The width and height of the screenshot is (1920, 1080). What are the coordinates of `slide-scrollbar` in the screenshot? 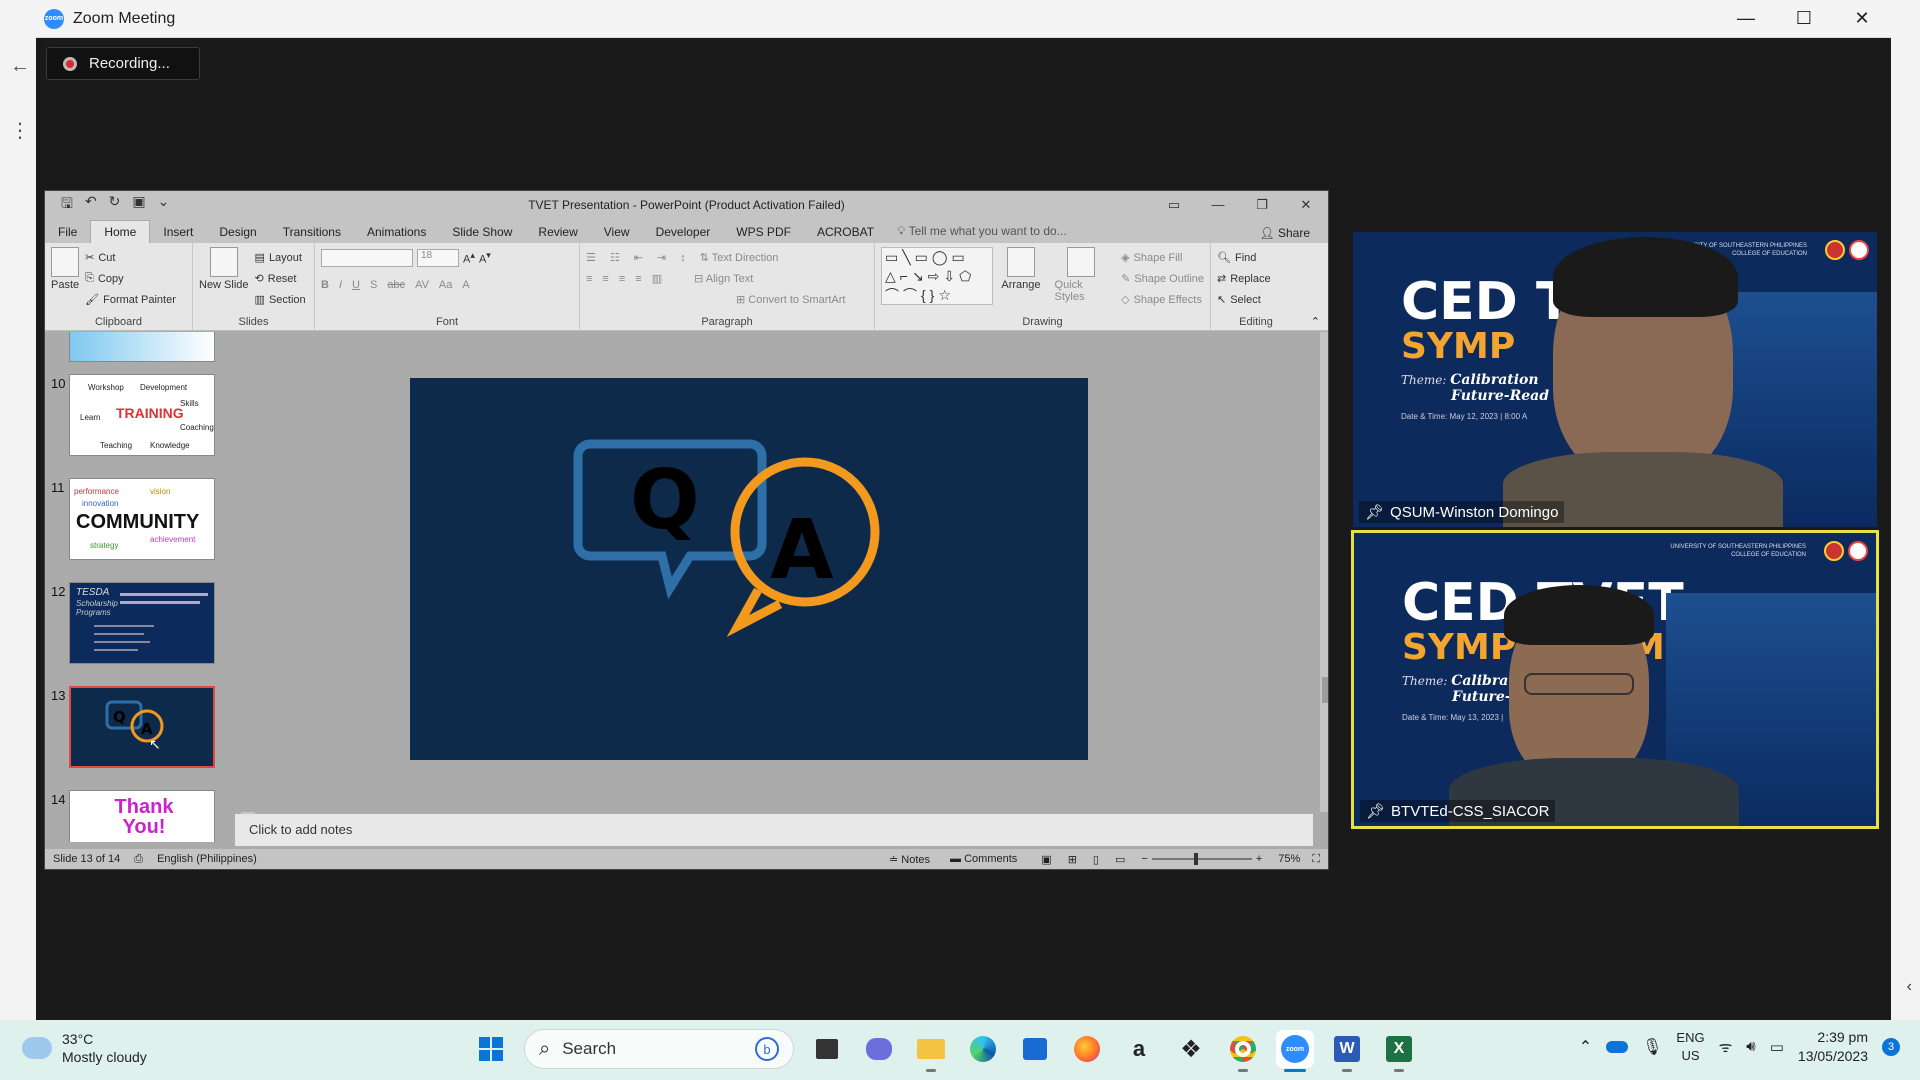 It's located at (1324, 572).